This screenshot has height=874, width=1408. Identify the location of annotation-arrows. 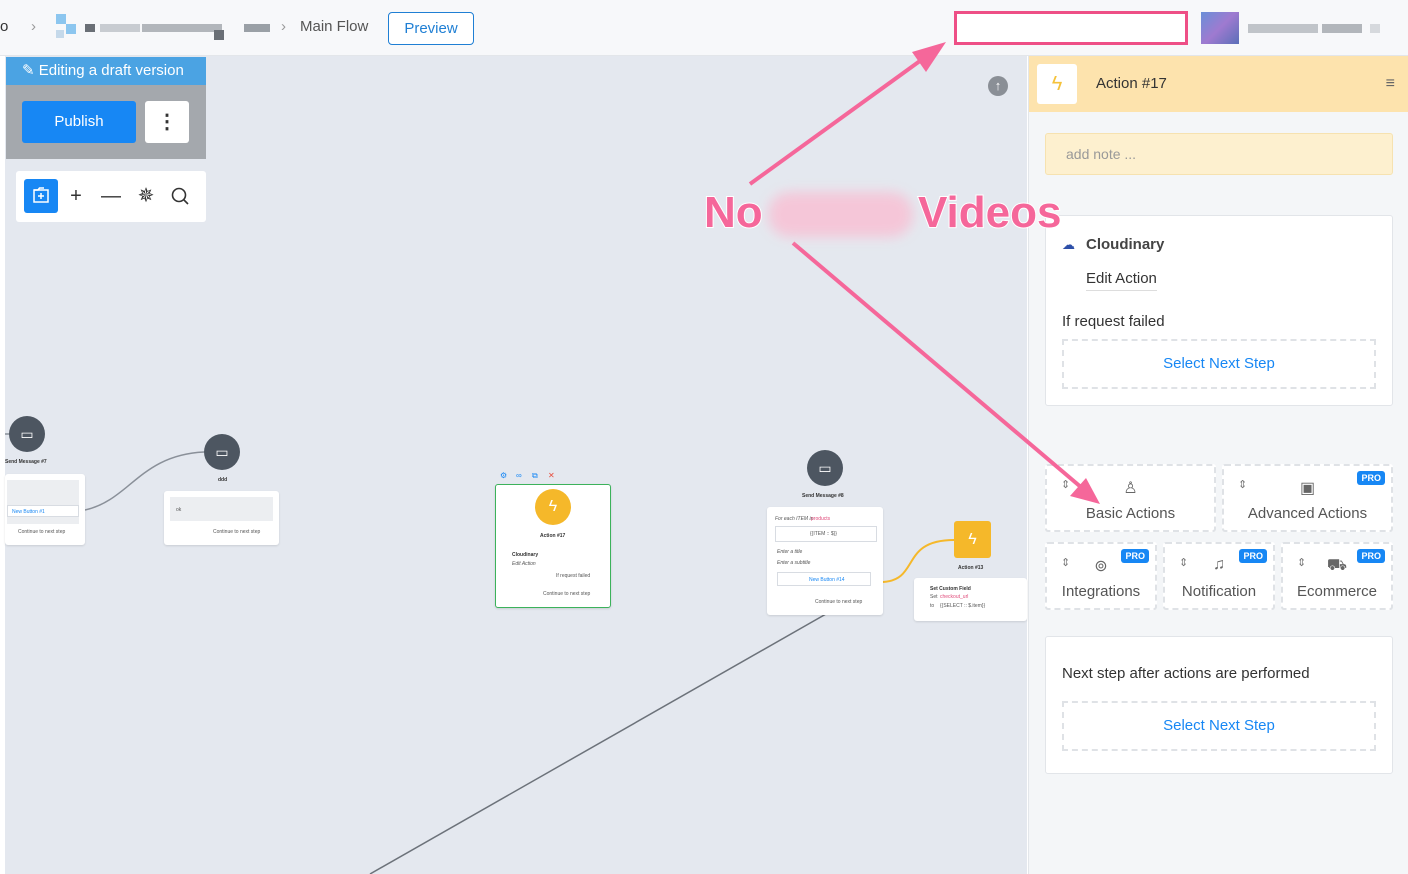
(924, 273).